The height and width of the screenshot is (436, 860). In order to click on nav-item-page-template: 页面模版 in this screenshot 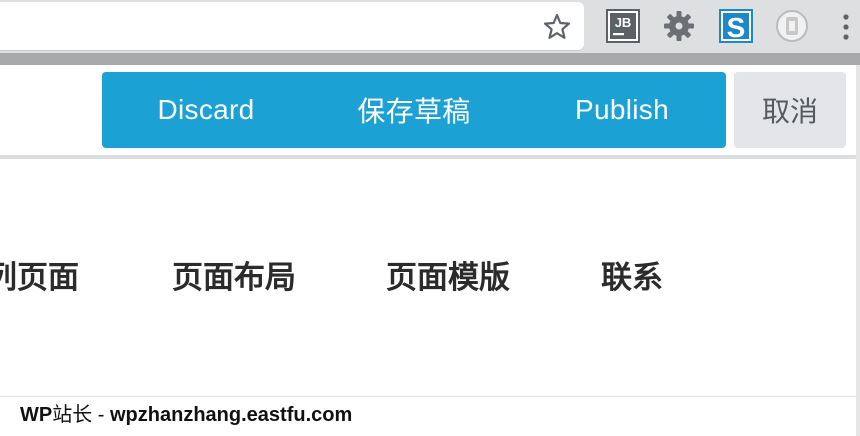, I will do `click(448, 278)`.